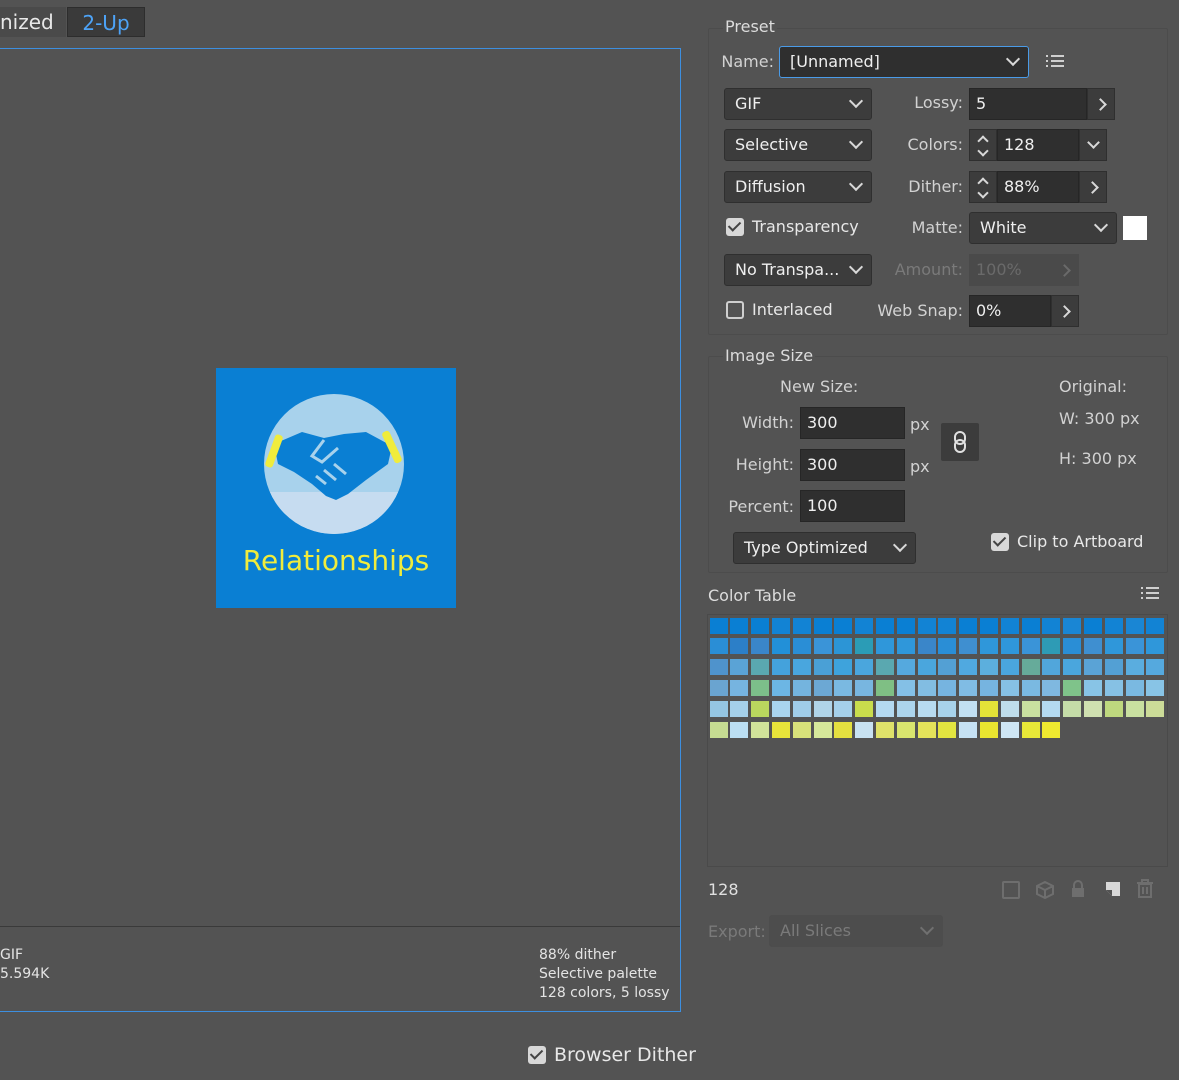 Image resolution: width=1179 pixels, height=1080 pixels. What do you see at coordinates (1093, 145) in the screenshot?
I see `colors-dropdown-button` at bounding box center [1093, 145].